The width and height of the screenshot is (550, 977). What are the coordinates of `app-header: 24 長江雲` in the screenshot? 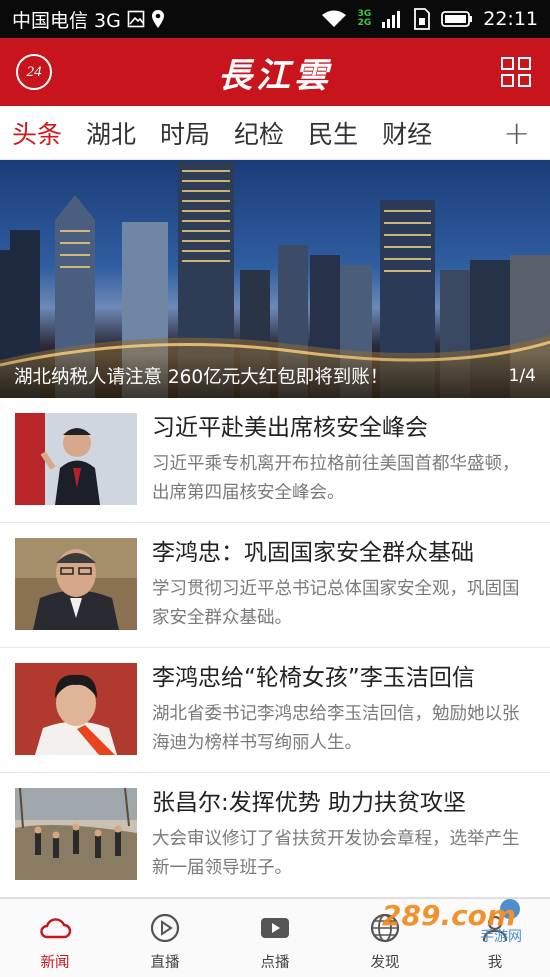 It's located at (275, 72).